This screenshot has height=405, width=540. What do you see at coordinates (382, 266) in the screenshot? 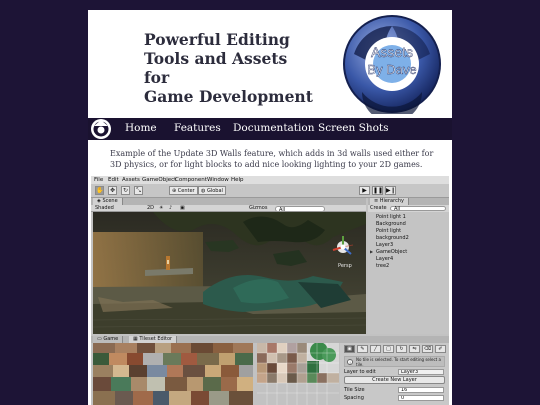
I see `hierarchy-item-tree2: tree2` at bounding box center [382, 266].